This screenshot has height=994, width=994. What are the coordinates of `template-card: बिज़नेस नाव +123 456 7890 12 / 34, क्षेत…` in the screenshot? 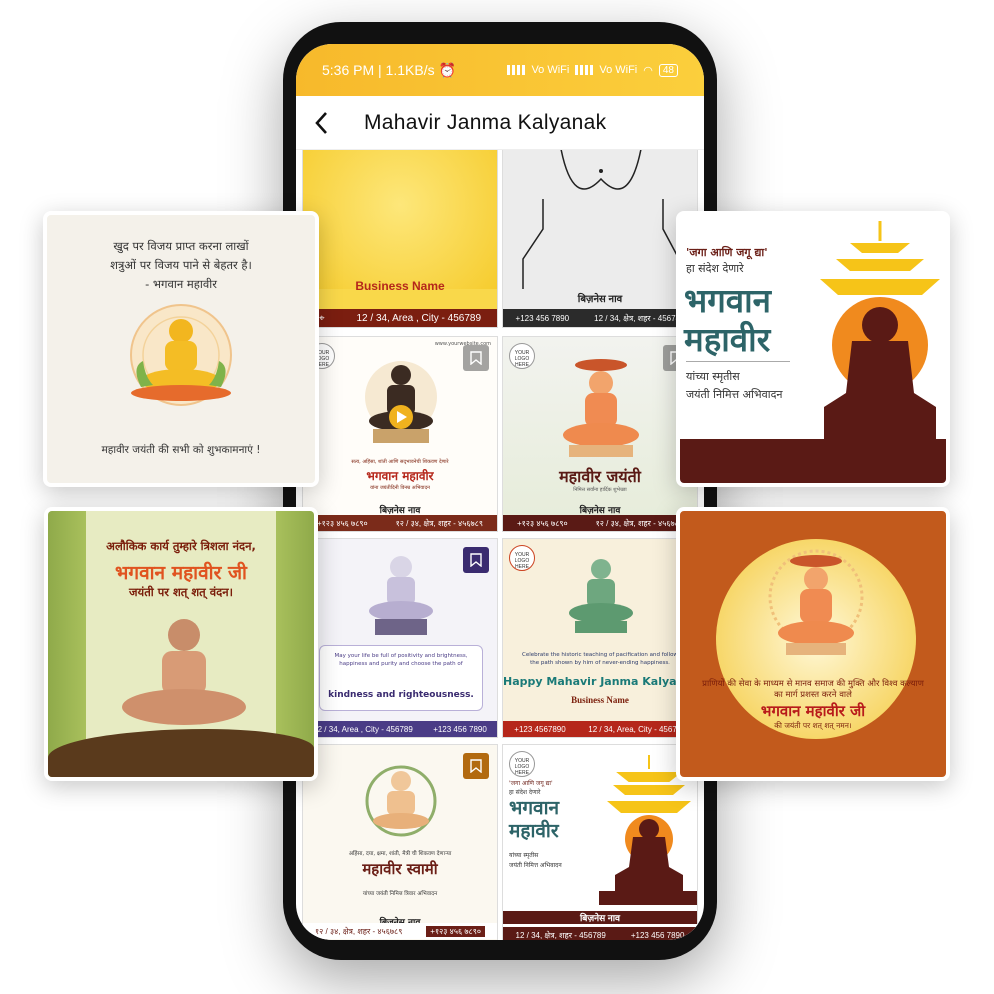 It's located at (600, 239).